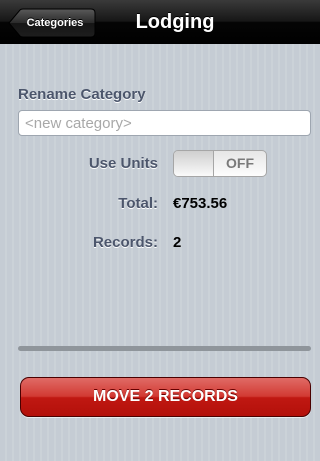  Describe the element at coordinates (82, 94) in the screenshot. I see `rename-category-label: Rename Category` at that location.